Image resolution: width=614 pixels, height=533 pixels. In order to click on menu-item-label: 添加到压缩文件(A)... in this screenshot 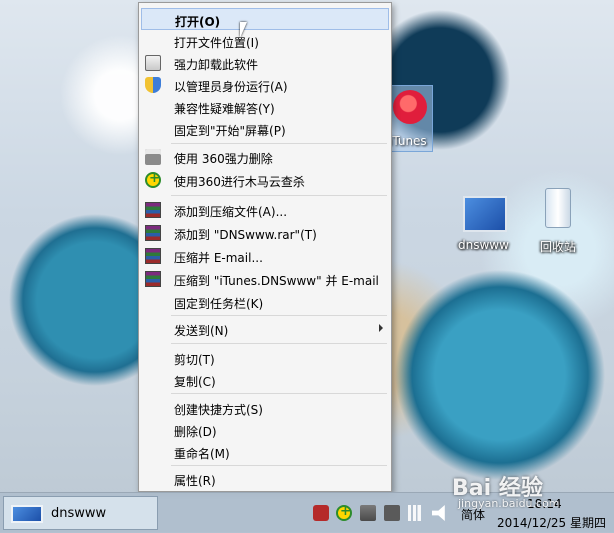, I will do `click(231, 212)`.